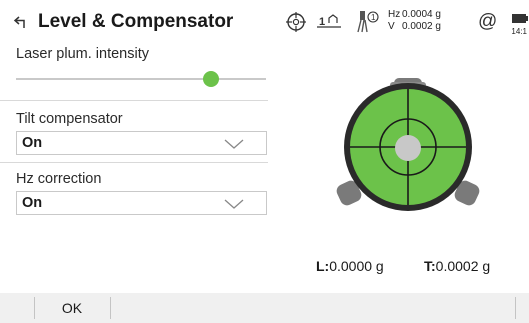 Image resolution: width=529 pixels, height=323 pixels. I want to click on clock: 14:1, so click(519, 31).